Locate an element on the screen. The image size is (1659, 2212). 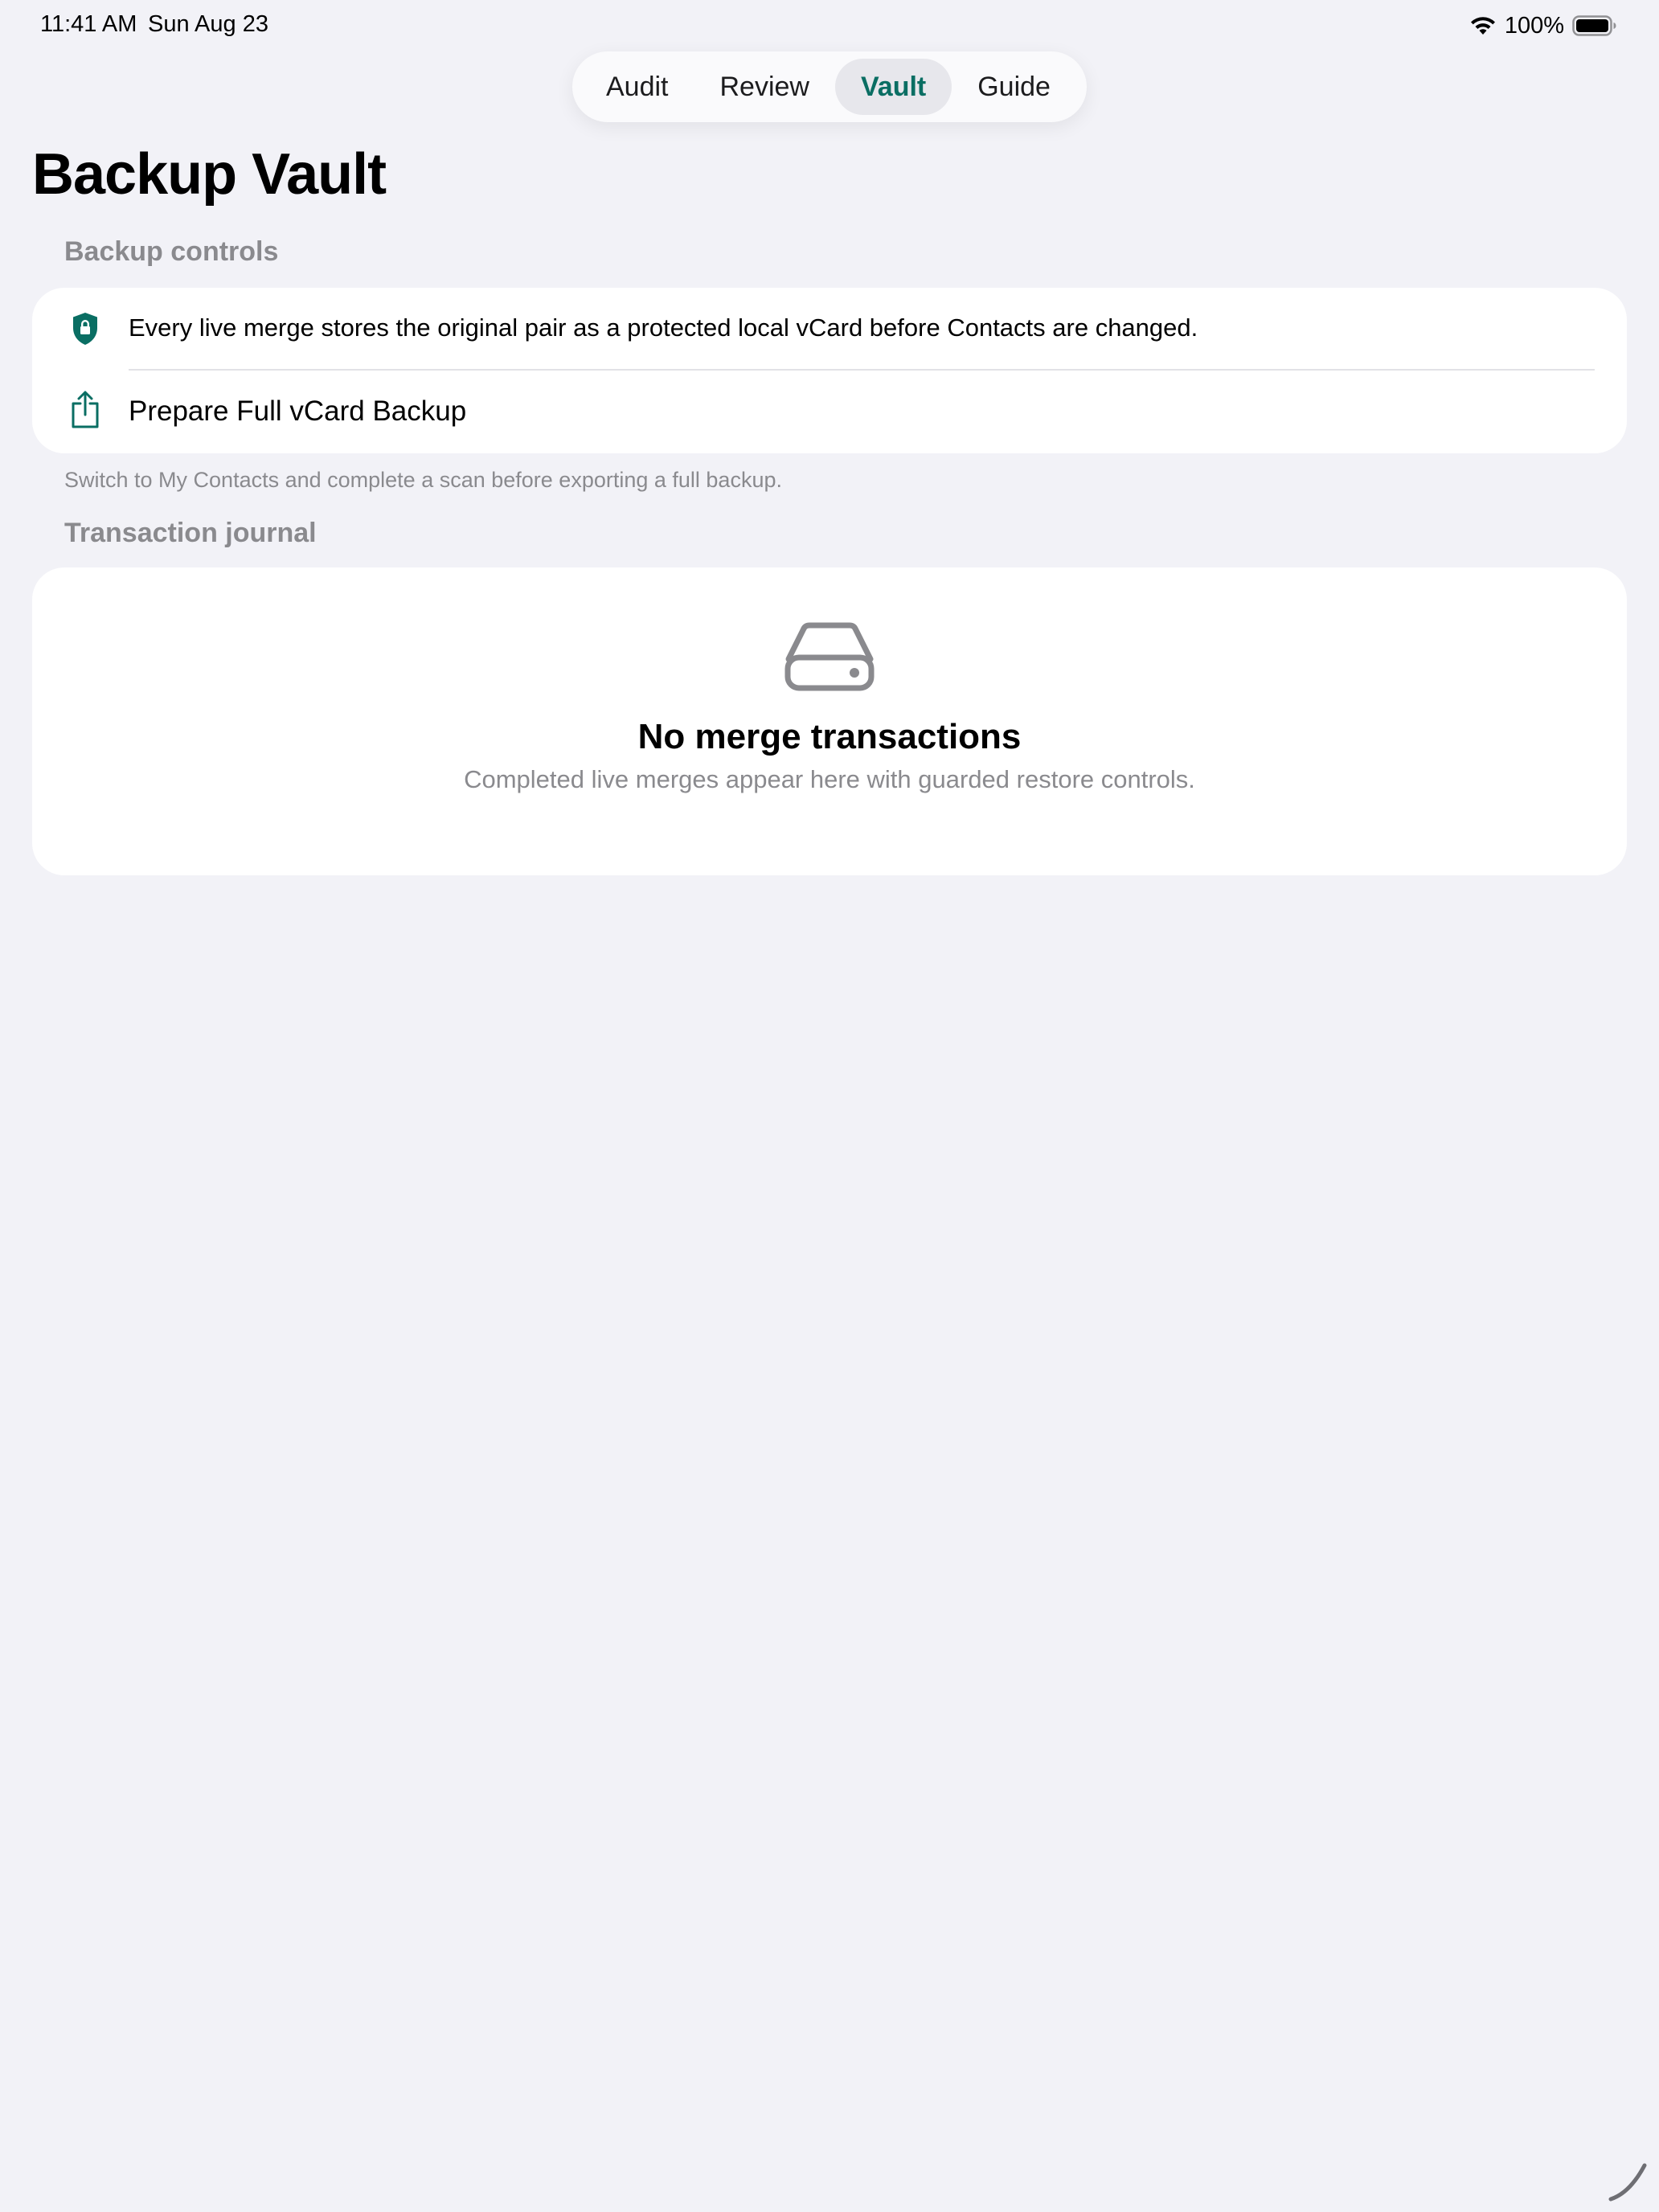
prepare-backup-button: Prepare Full vCard Backup is located at coordinates (829, 412).